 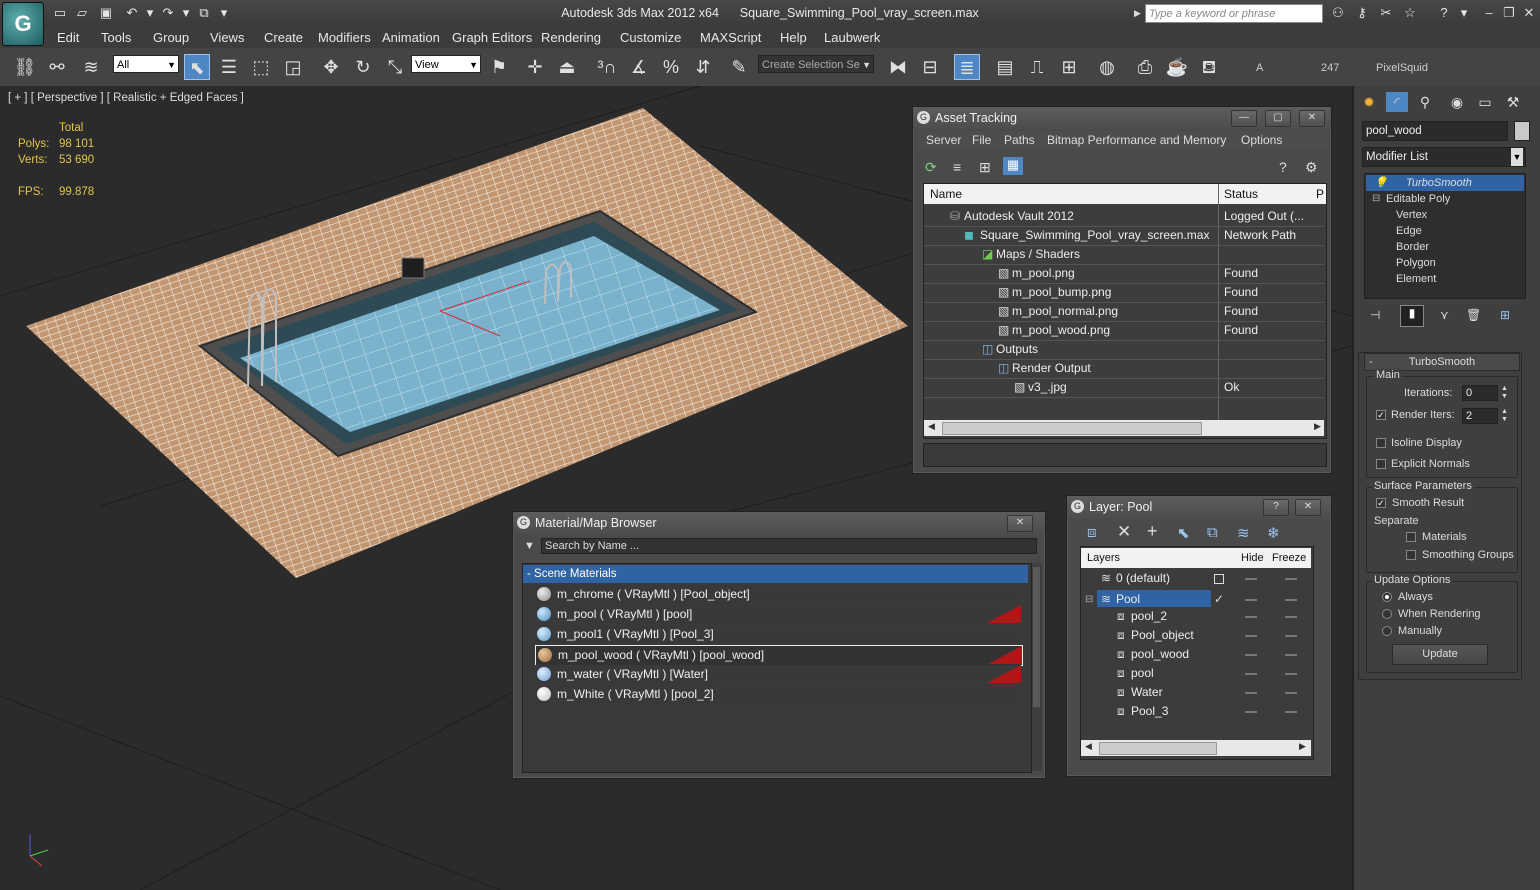 I want to click on make-unique-icon: ⋎, so click(x=1444, y=315).